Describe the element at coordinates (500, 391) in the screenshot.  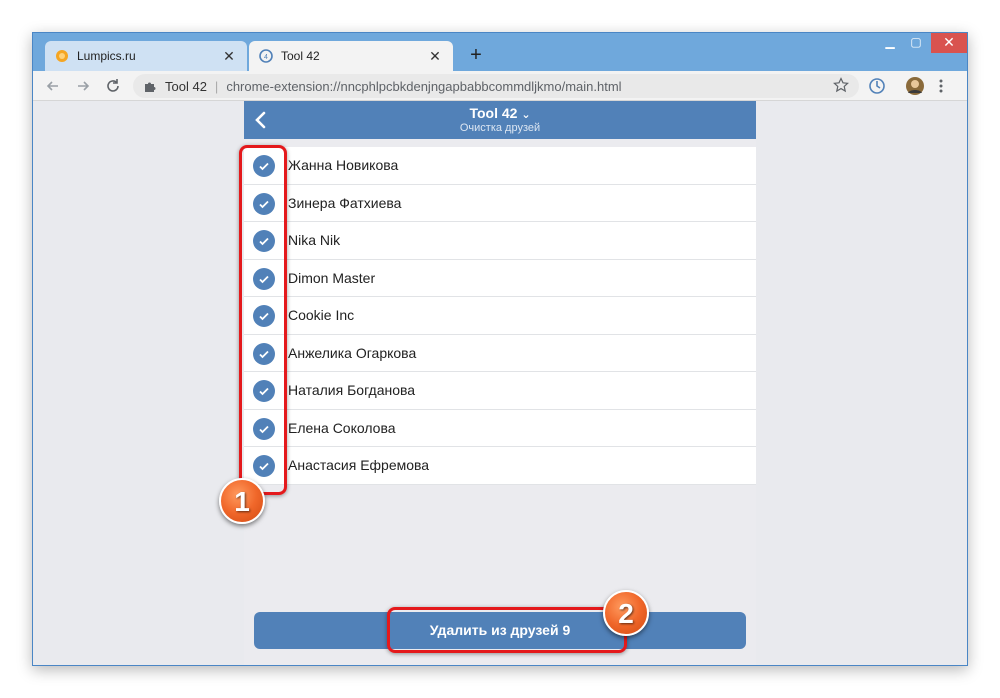
I see `list-item: Наталия Богданова` at that location.